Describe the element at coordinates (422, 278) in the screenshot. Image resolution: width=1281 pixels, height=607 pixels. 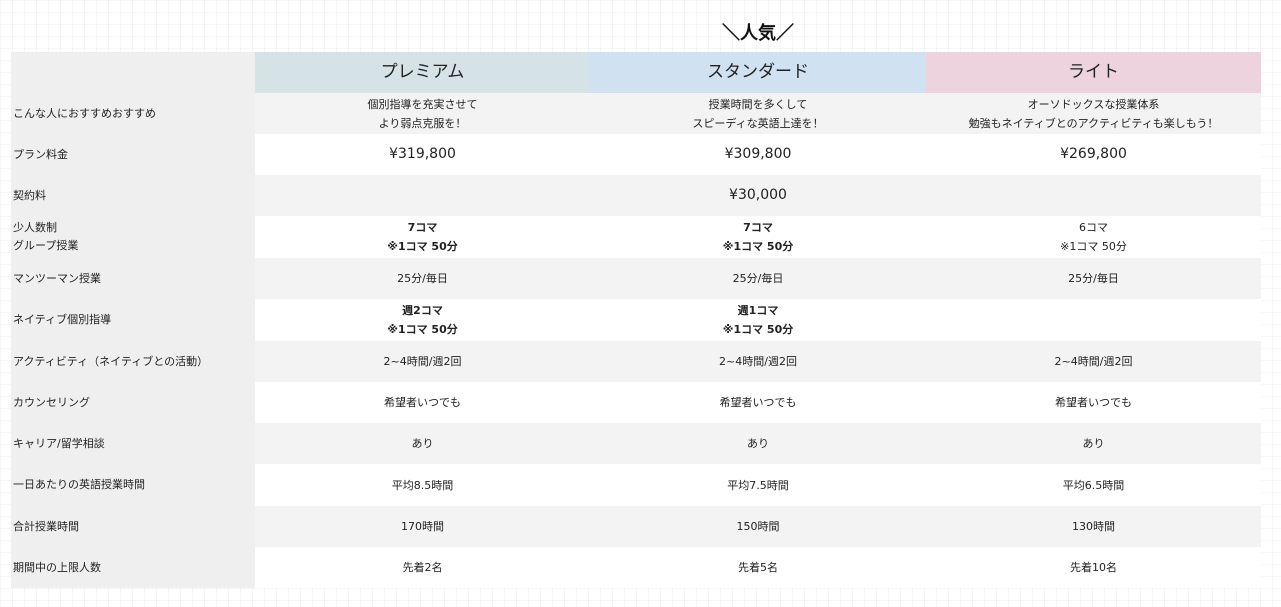
I see `cell-premium: 25分/毎日` at that location.